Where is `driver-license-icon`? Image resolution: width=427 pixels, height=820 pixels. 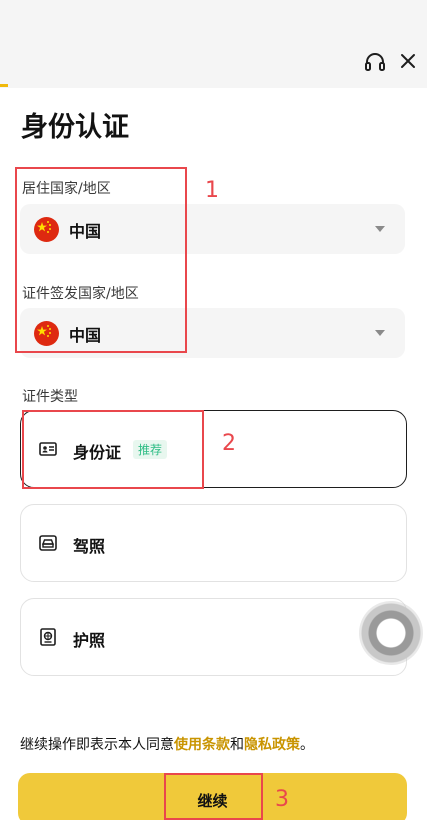
driver-license-icon is located at coordinates (48, 543).